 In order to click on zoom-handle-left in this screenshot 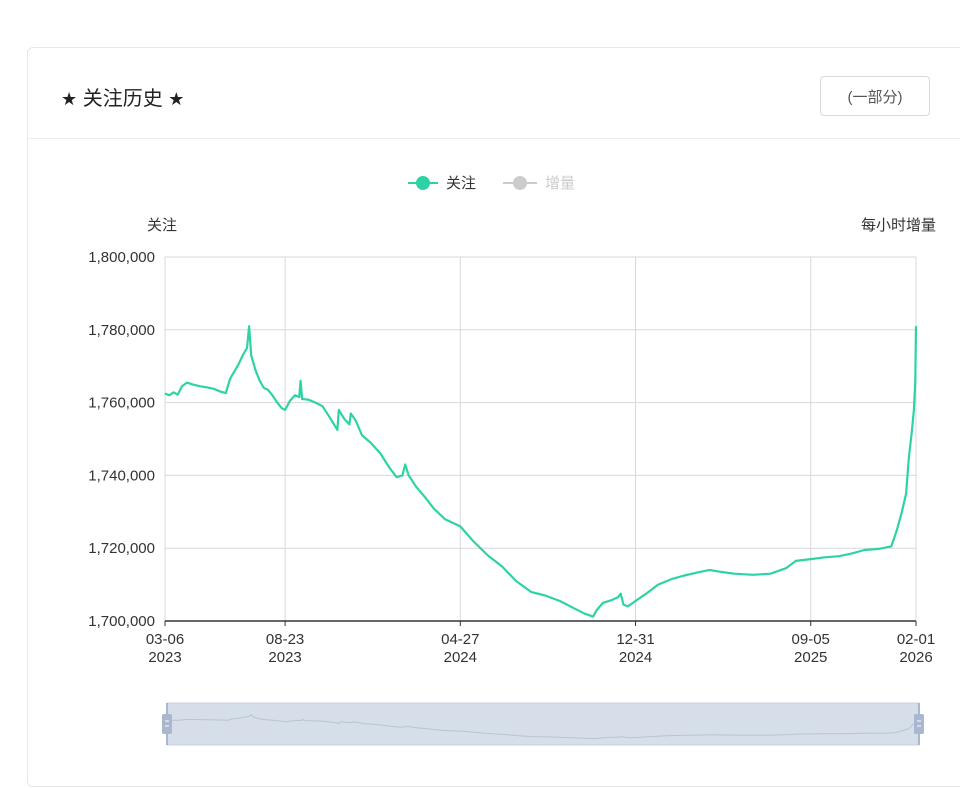, I will do `click(167, 724)`.